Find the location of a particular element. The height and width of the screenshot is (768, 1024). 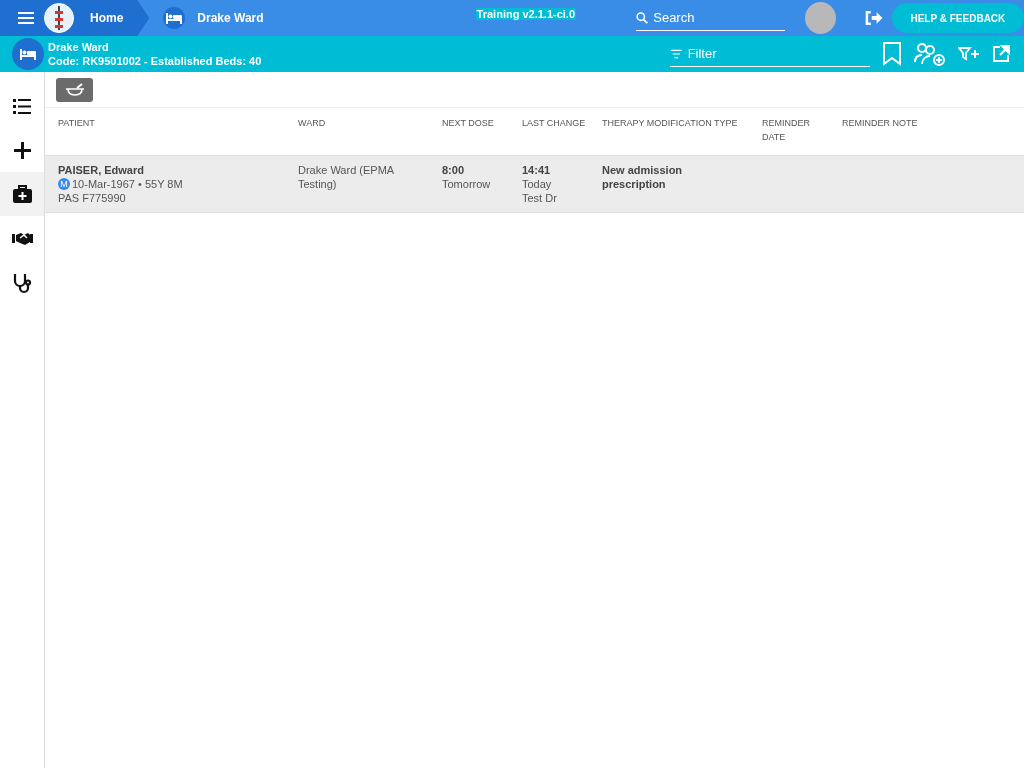

logo-icon is located at coordinates (59, 18).